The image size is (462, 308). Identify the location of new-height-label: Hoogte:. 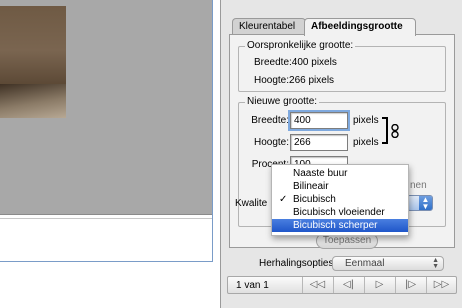
(271, 142).